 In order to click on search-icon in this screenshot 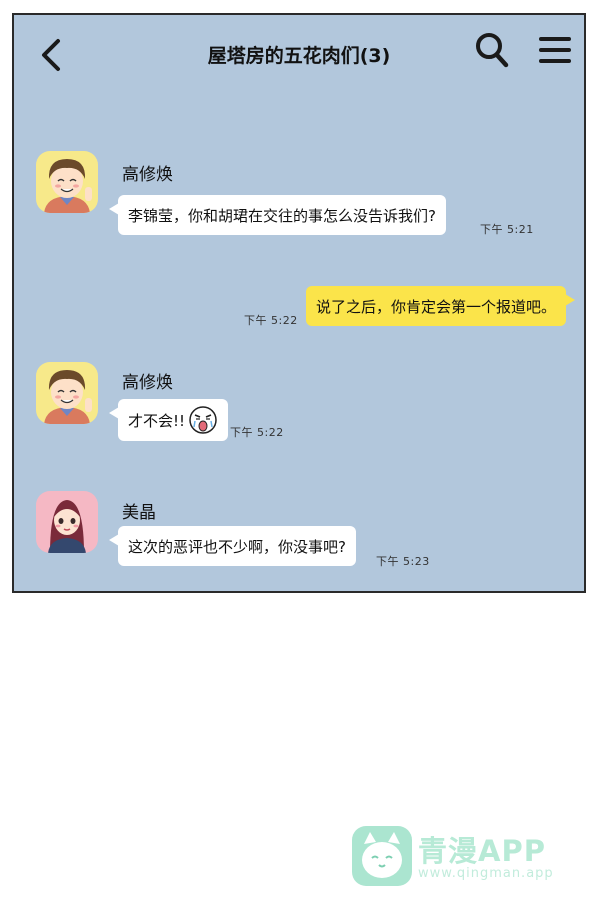, I will do `click(492, 52)`.